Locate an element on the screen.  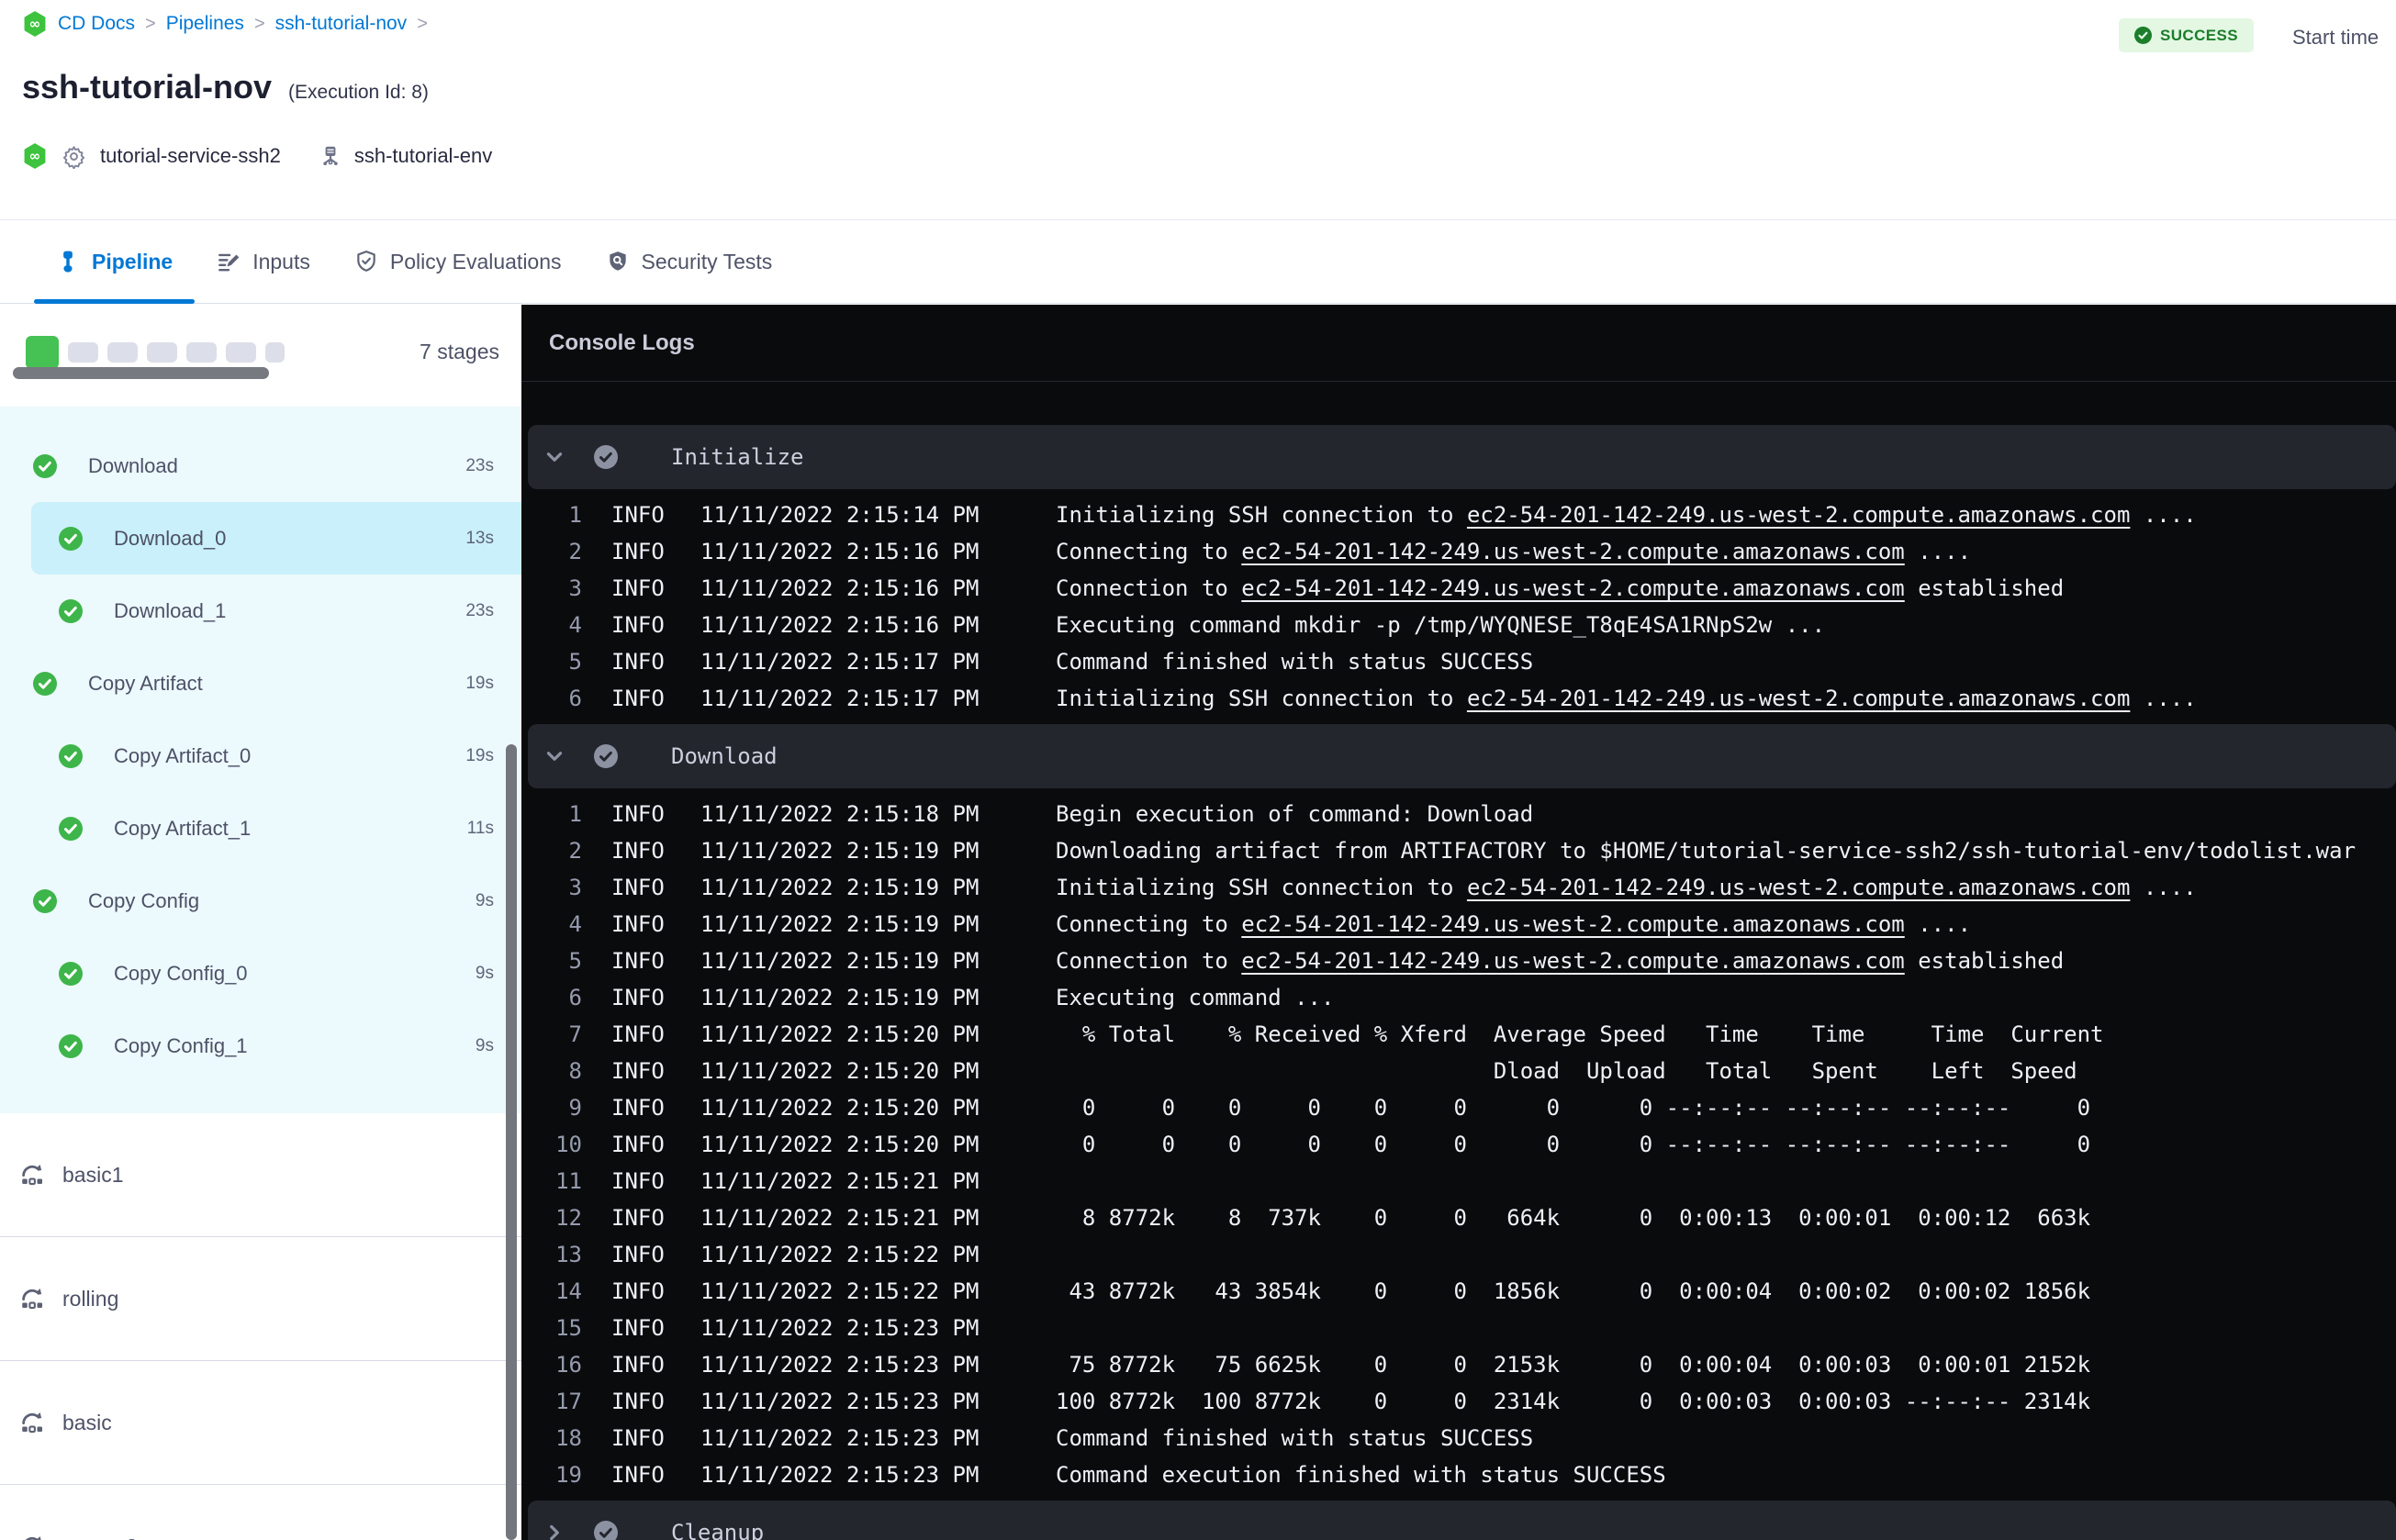
log-line-number: 5 is located at coordinates (575, 961).